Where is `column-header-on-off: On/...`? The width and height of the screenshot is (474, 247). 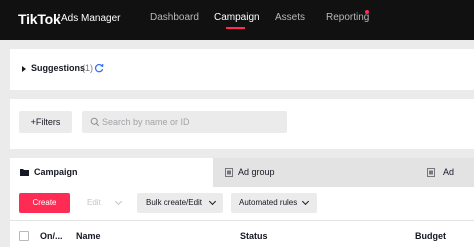
column-header-on-off: On/... is located at coordinates (51, 236).